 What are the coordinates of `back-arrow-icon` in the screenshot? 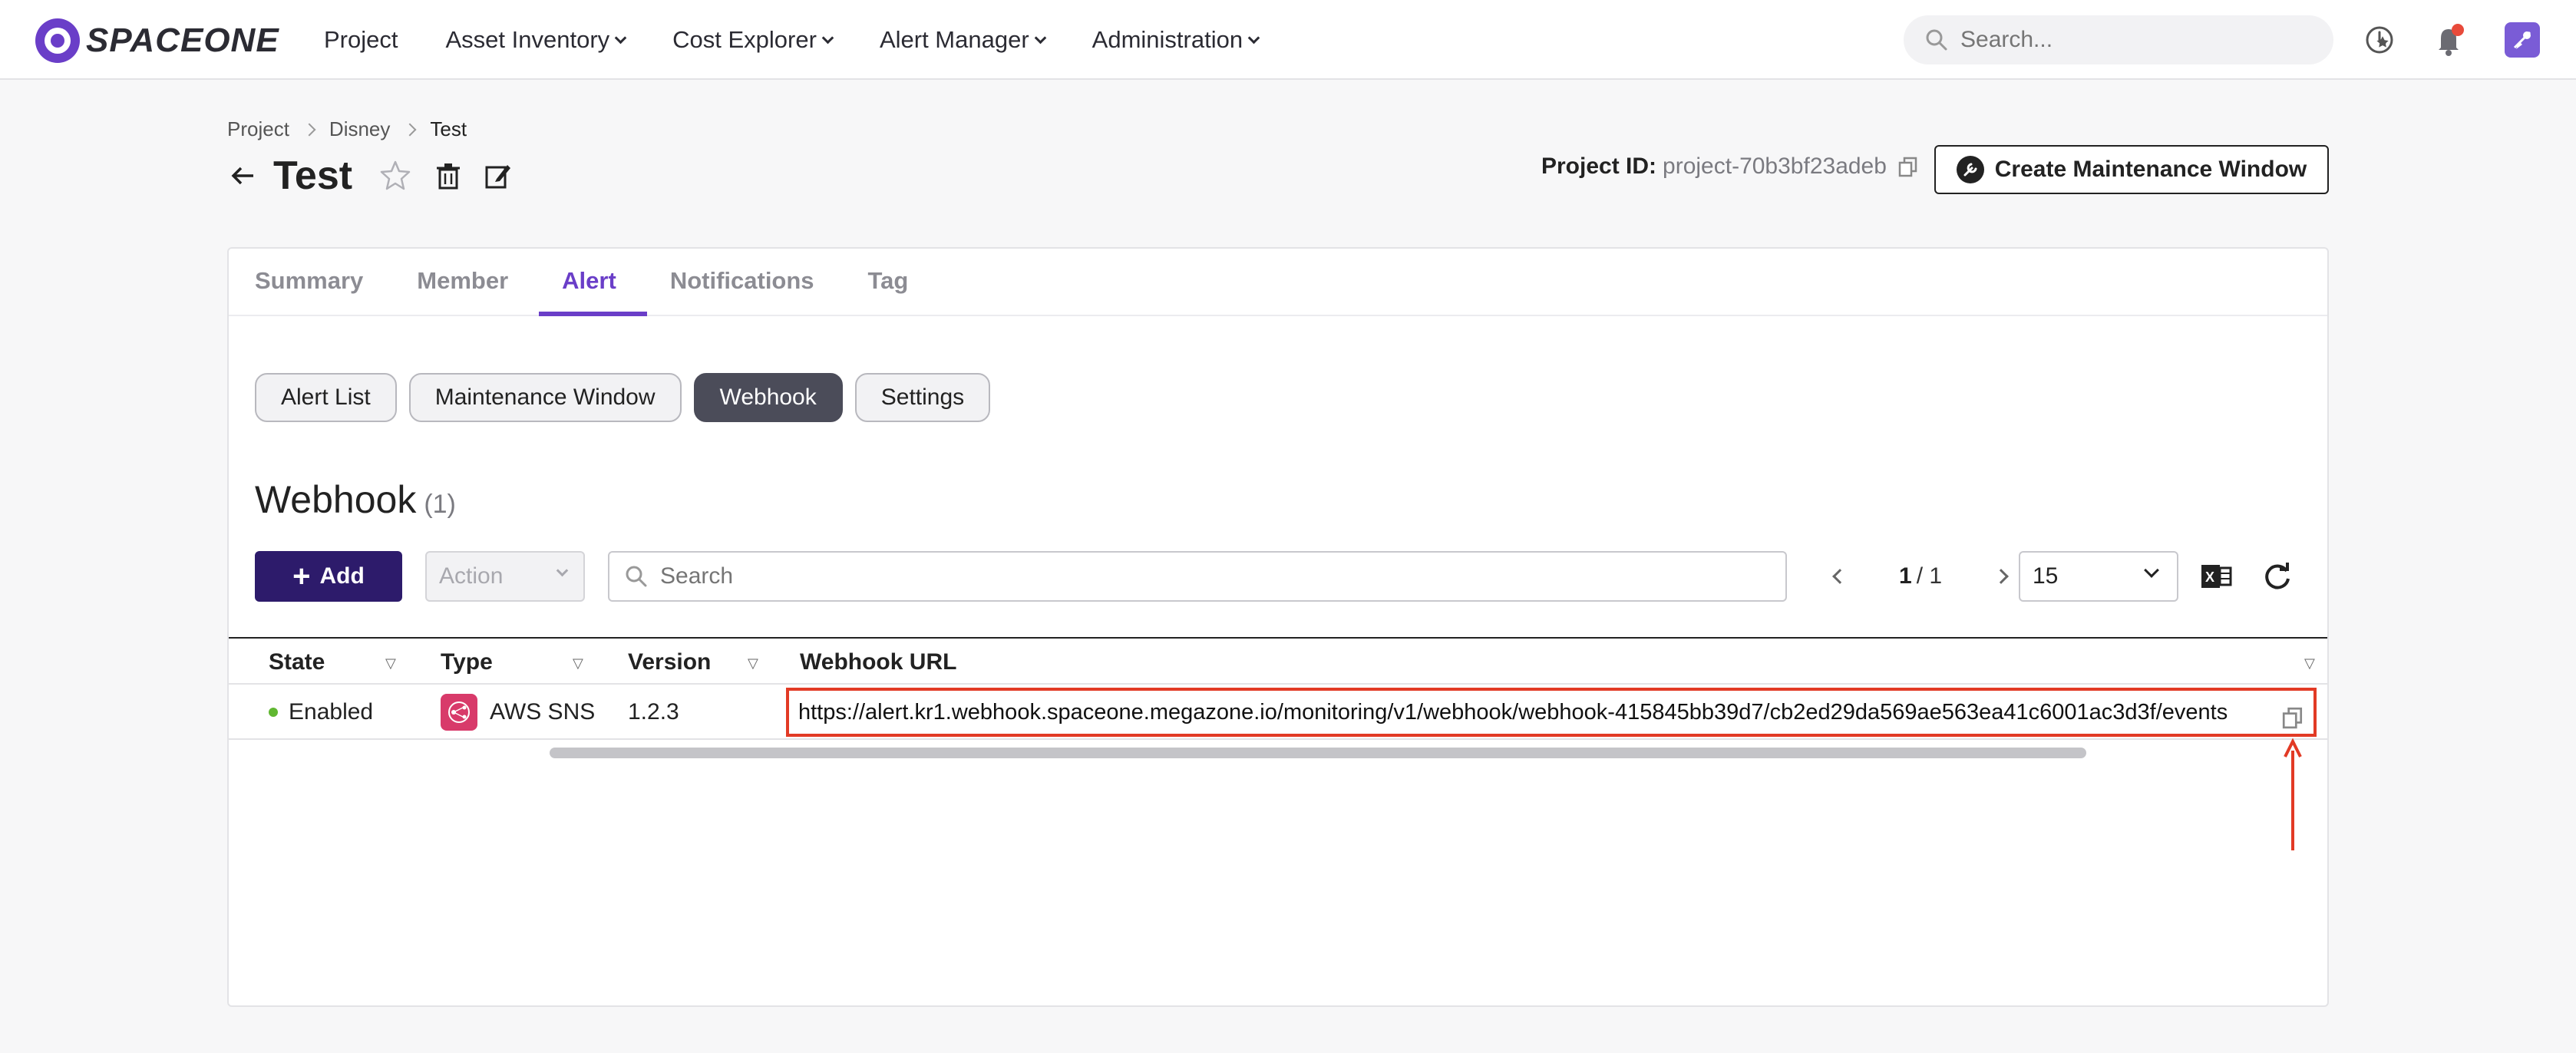 It's located at (242, 175).